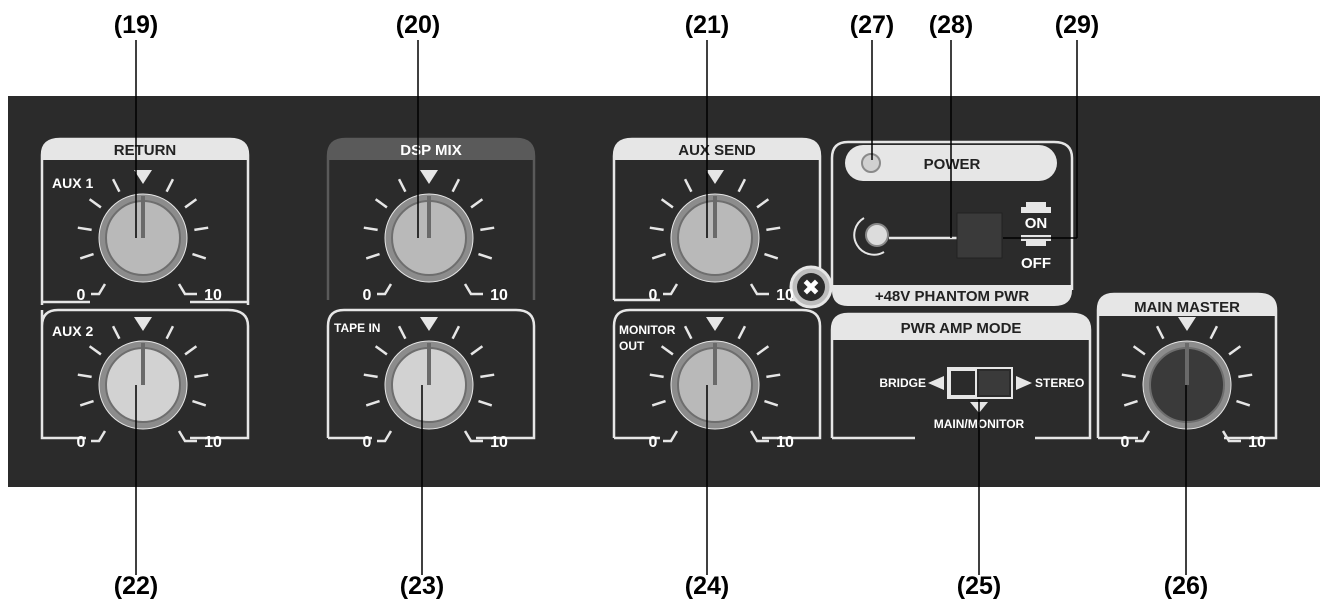 This screenshot has height=606, width=1320. What do you see at coordinates (979, 586) in the screenshot?
I see `callout-25: (25)` at bounding box center [979, 586].